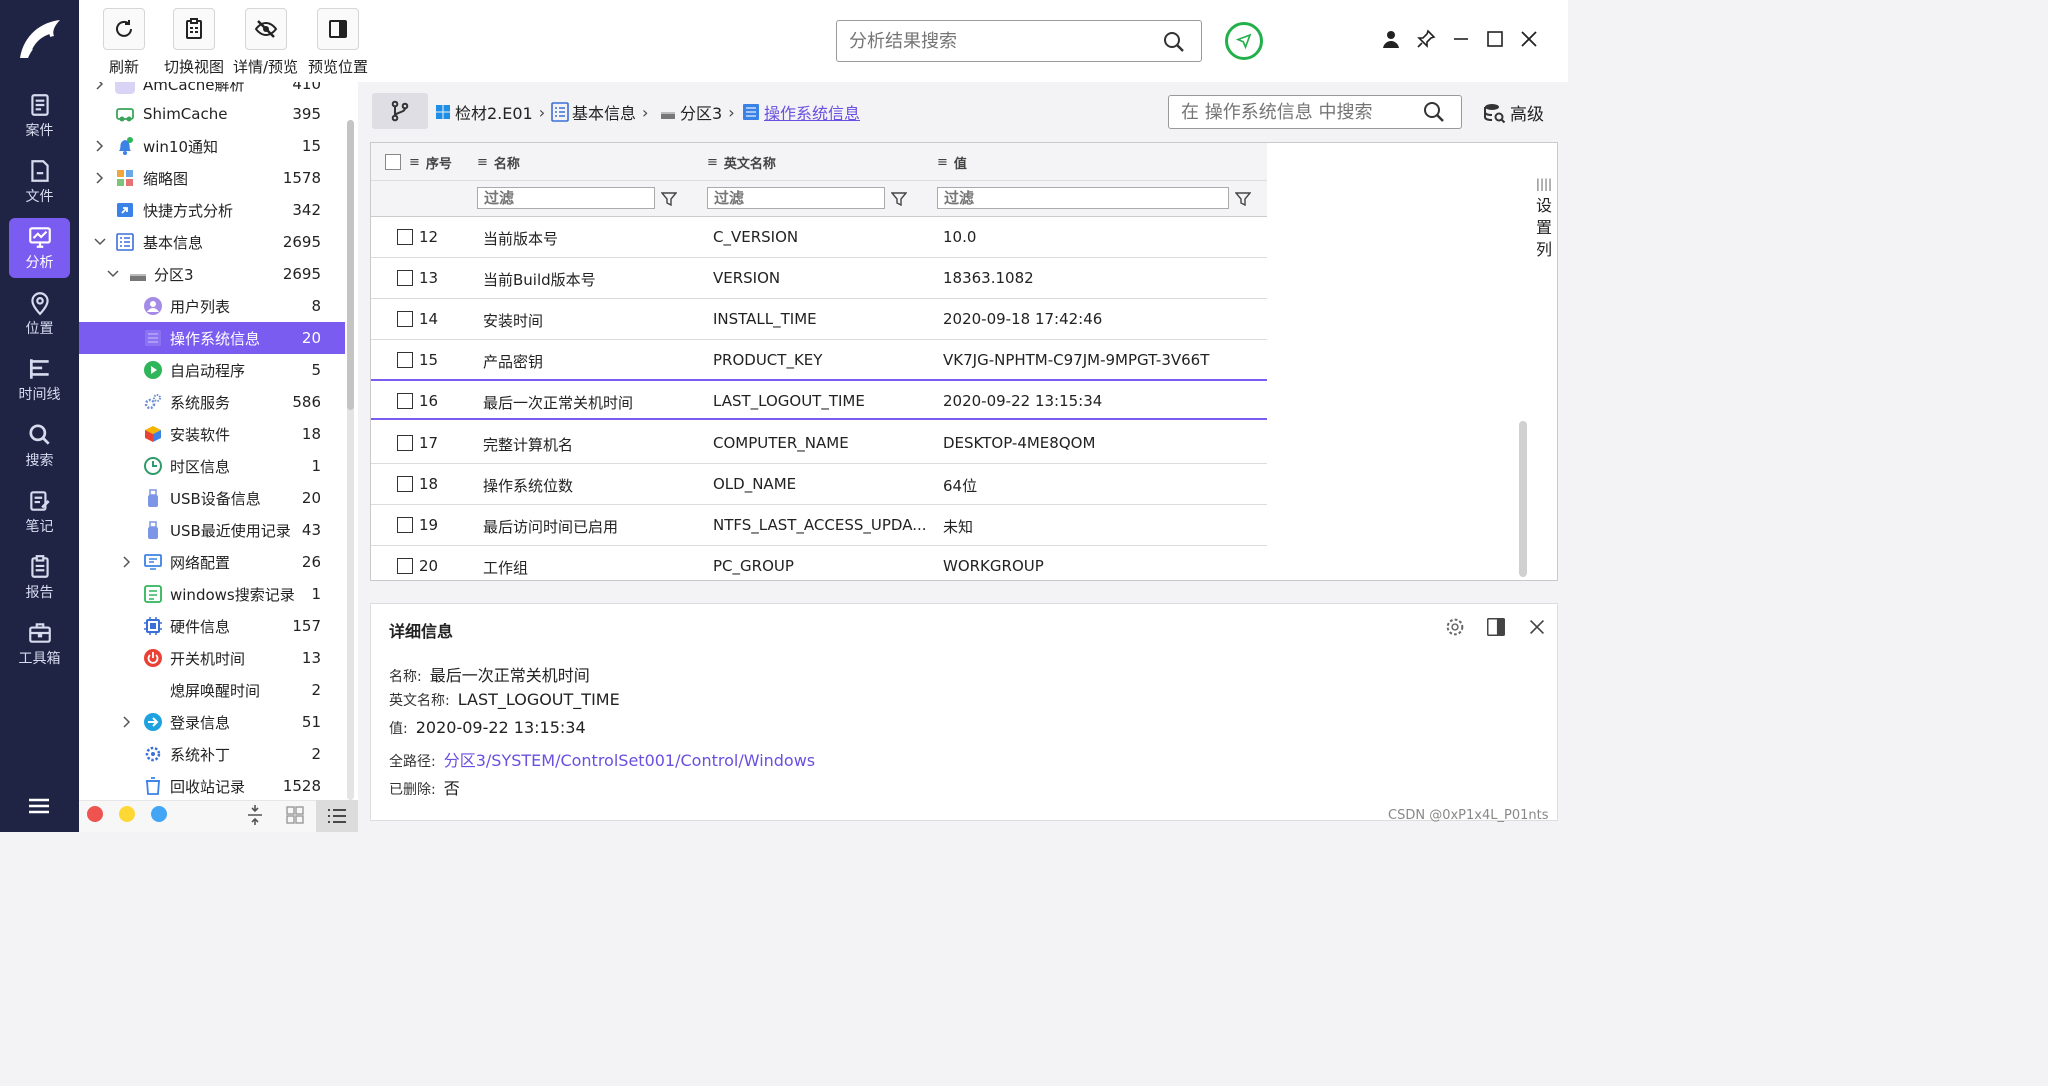  I want to click on collapse-vertical-icon, so click(255, 815).